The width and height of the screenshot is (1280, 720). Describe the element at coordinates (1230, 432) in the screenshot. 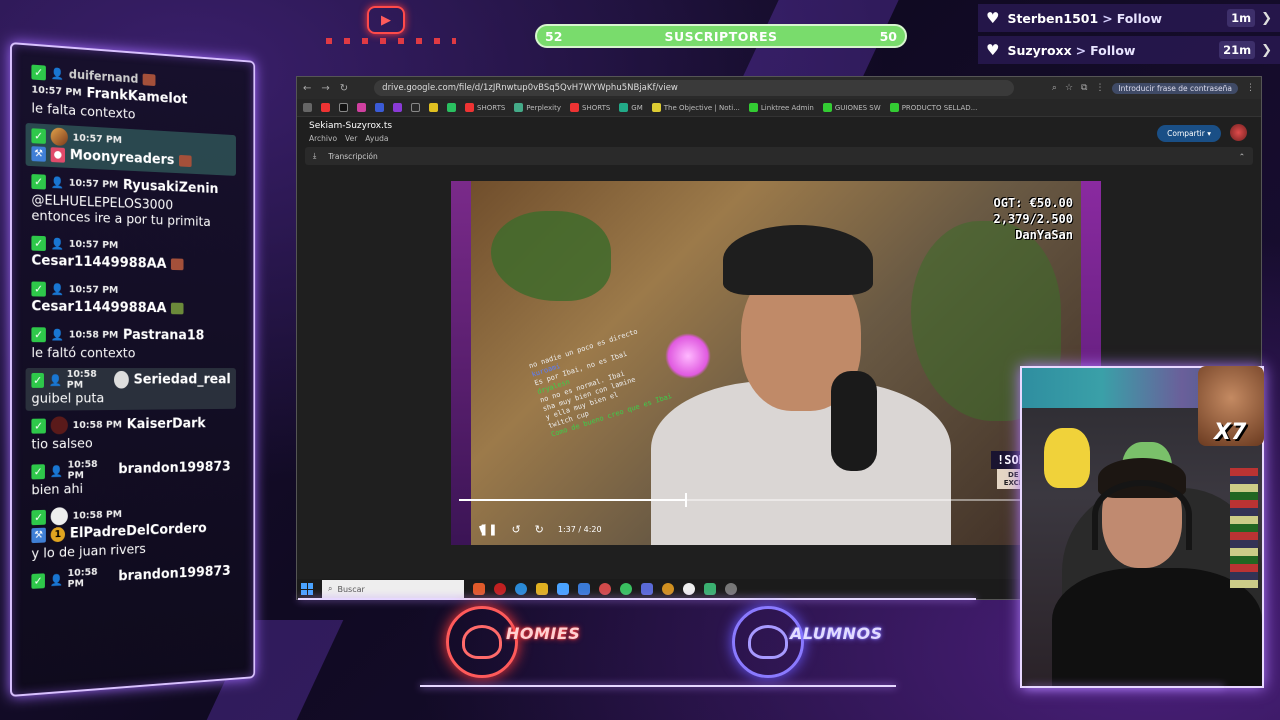

I see `multiplier-label: X7` at that location.